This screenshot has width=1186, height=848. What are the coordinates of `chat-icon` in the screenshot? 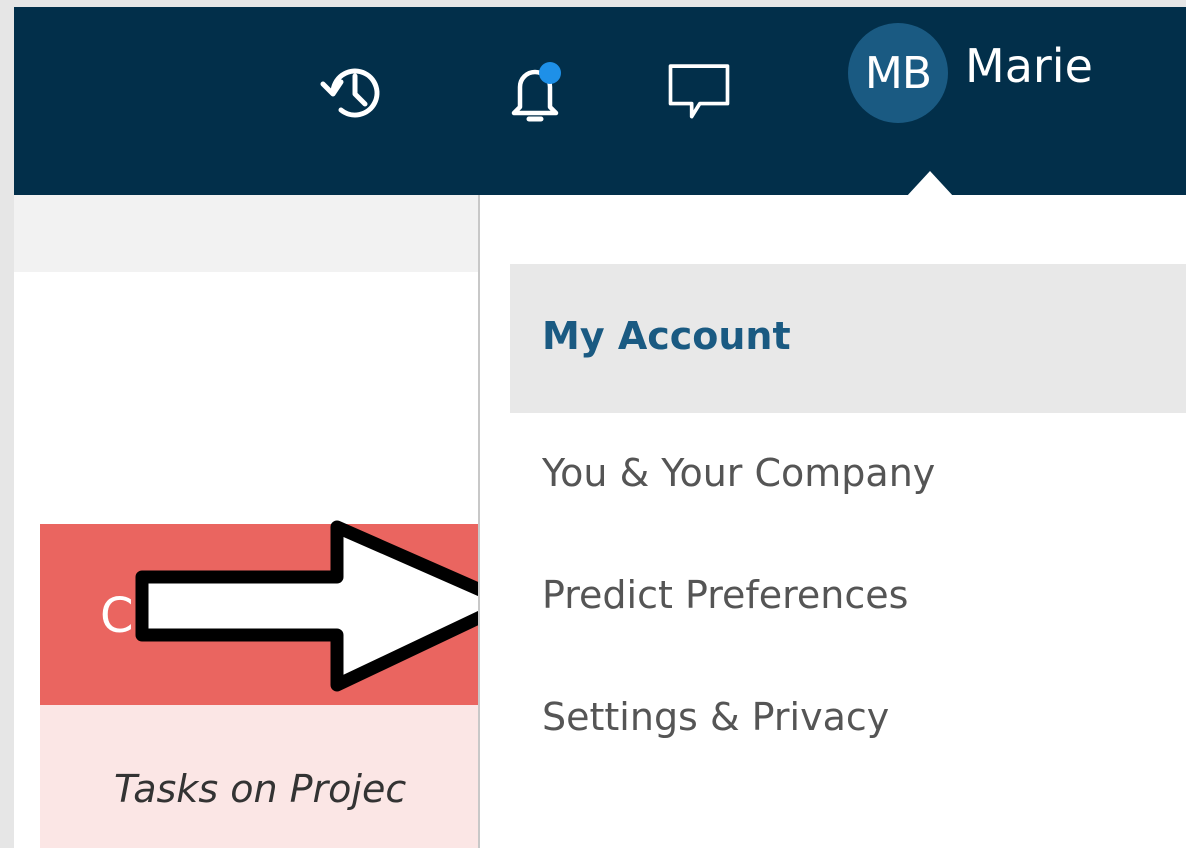 It's located at (699, 91).